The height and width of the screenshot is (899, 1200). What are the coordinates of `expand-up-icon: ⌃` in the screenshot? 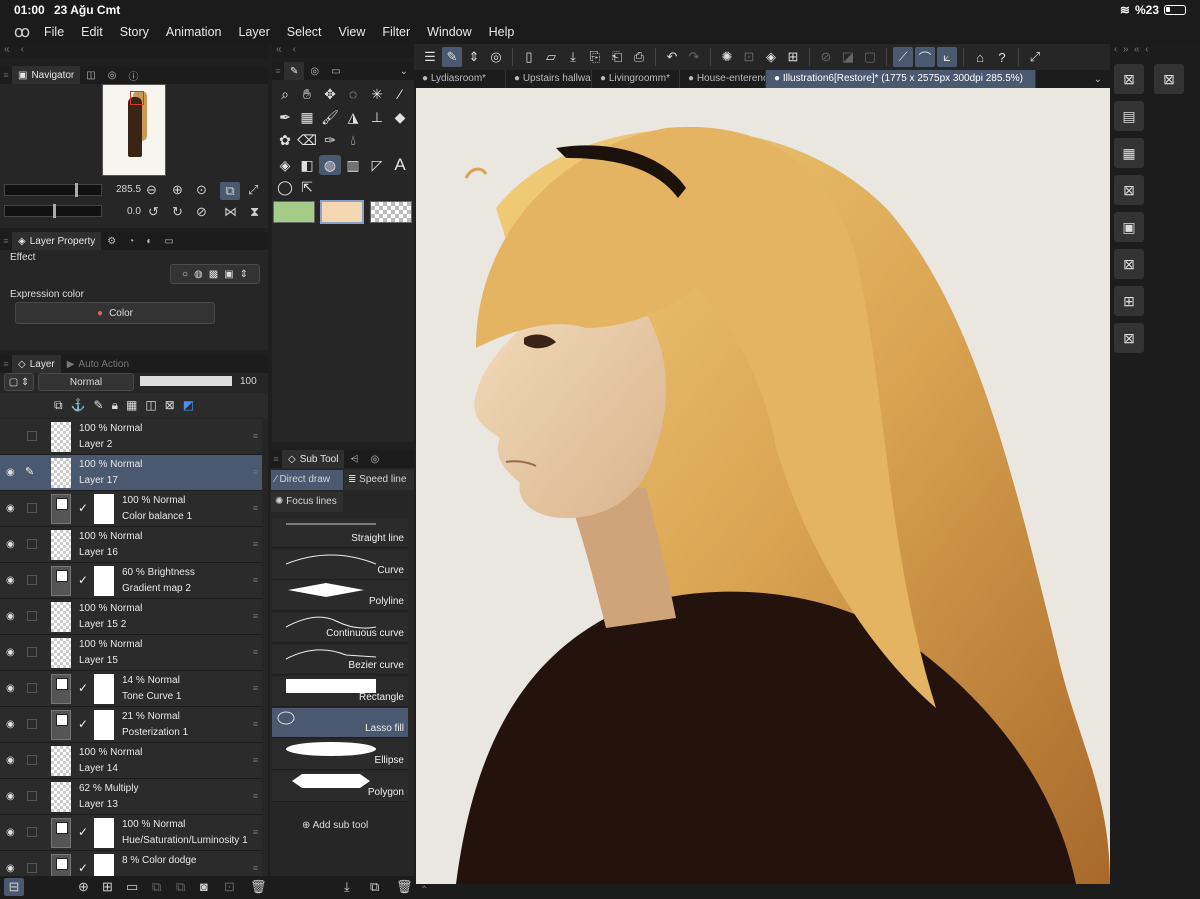 It's located at (421, 890).